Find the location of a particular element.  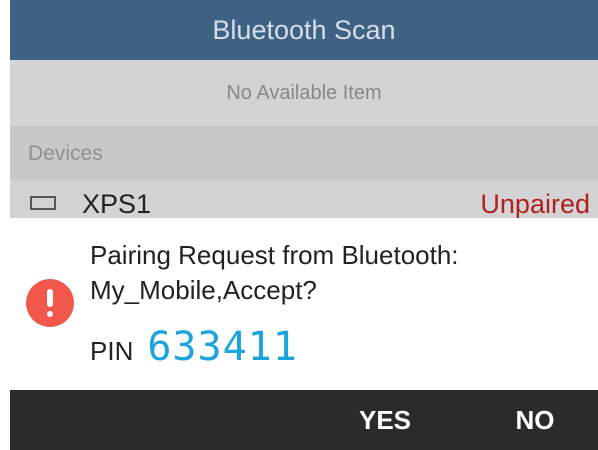

pin-row: PIN 633411 is located at coordinates (194, 349).